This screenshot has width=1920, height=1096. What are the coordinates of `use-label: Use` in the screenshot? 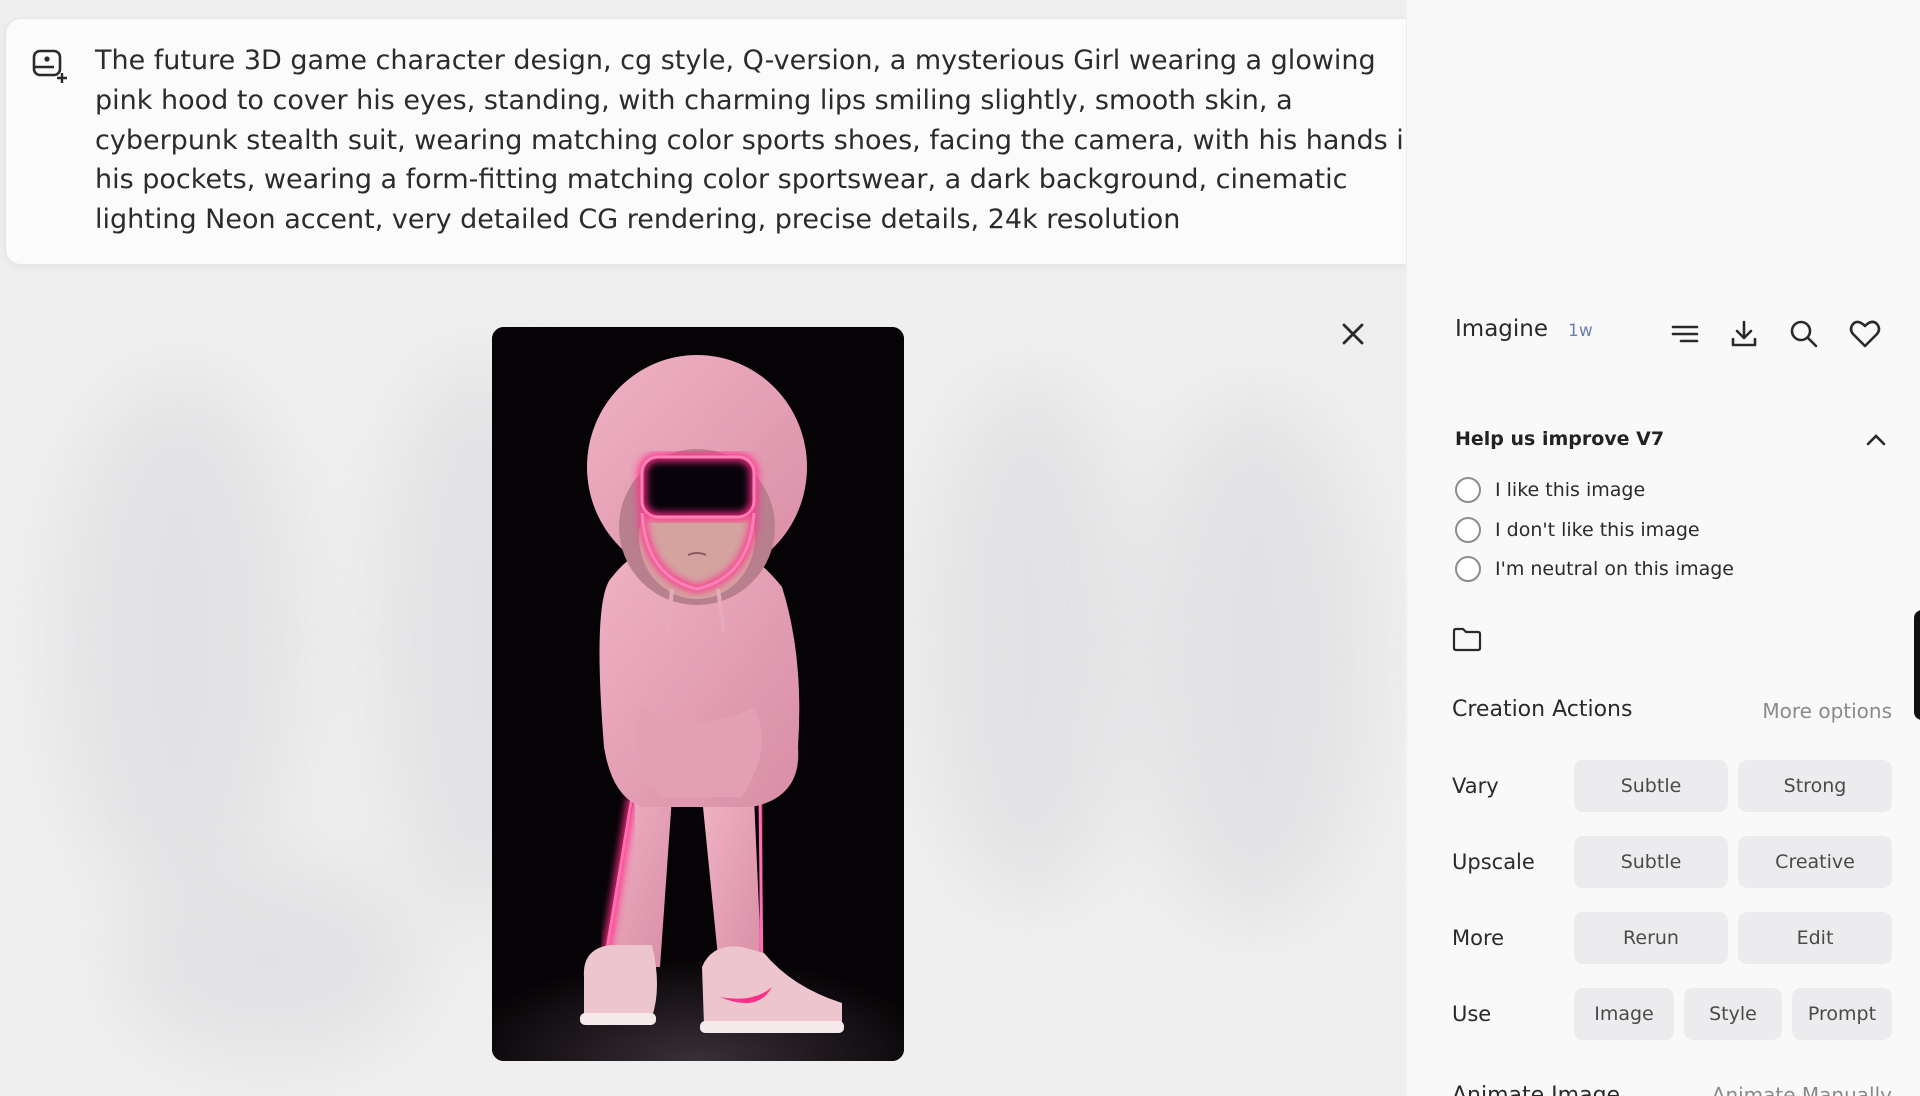 It's located at (1472, 1014).